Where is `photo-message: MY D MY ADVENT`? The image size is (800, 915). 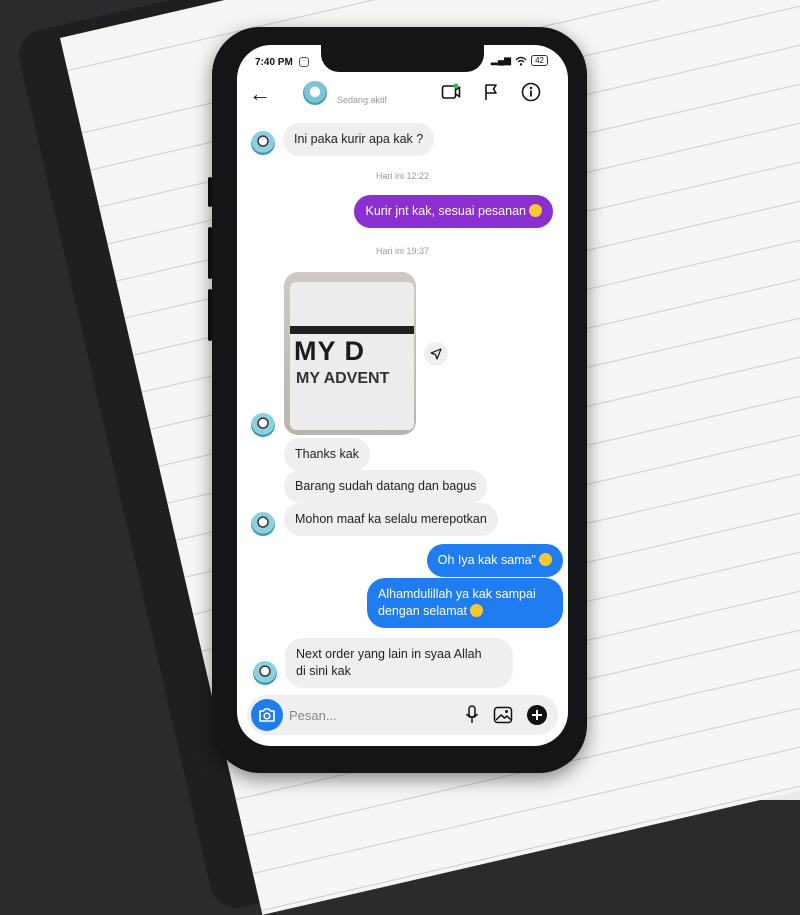
photo-message: MY D MY ADVENT is located at coordinates (350, 353).